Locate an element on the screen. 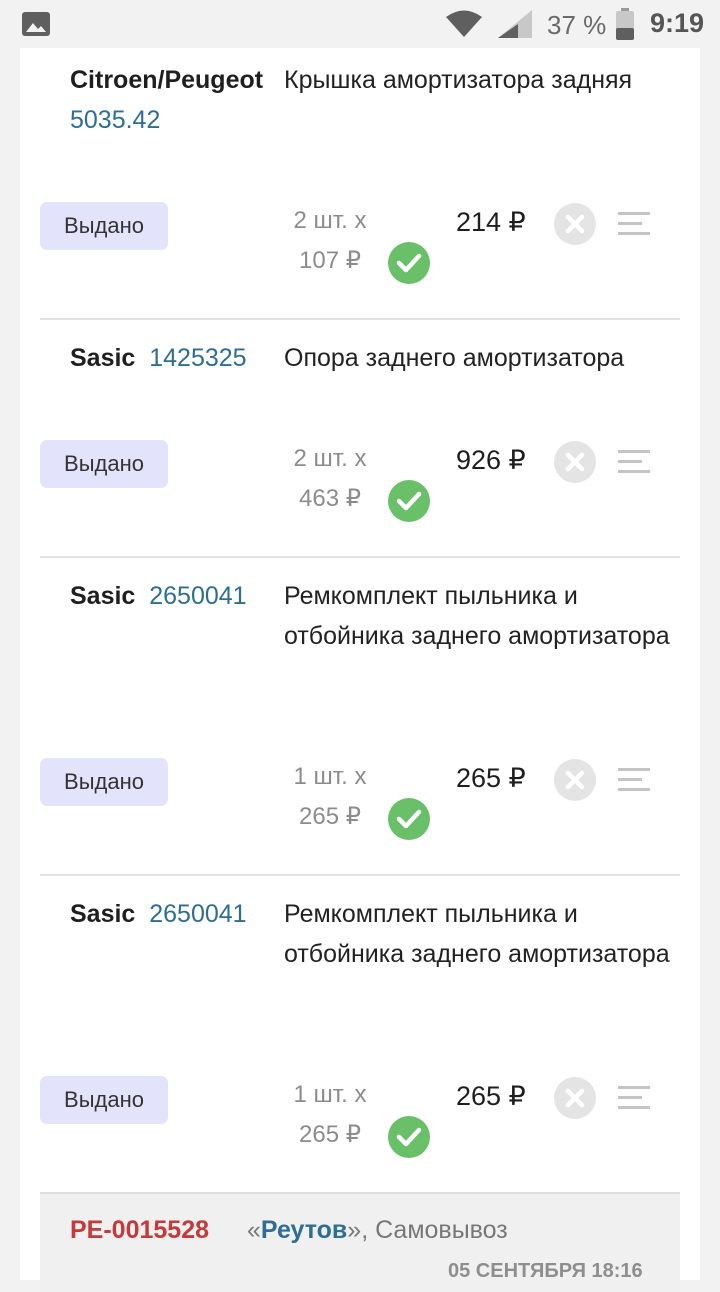  item-code: 5035.42 is located at coordinates (175, 120).